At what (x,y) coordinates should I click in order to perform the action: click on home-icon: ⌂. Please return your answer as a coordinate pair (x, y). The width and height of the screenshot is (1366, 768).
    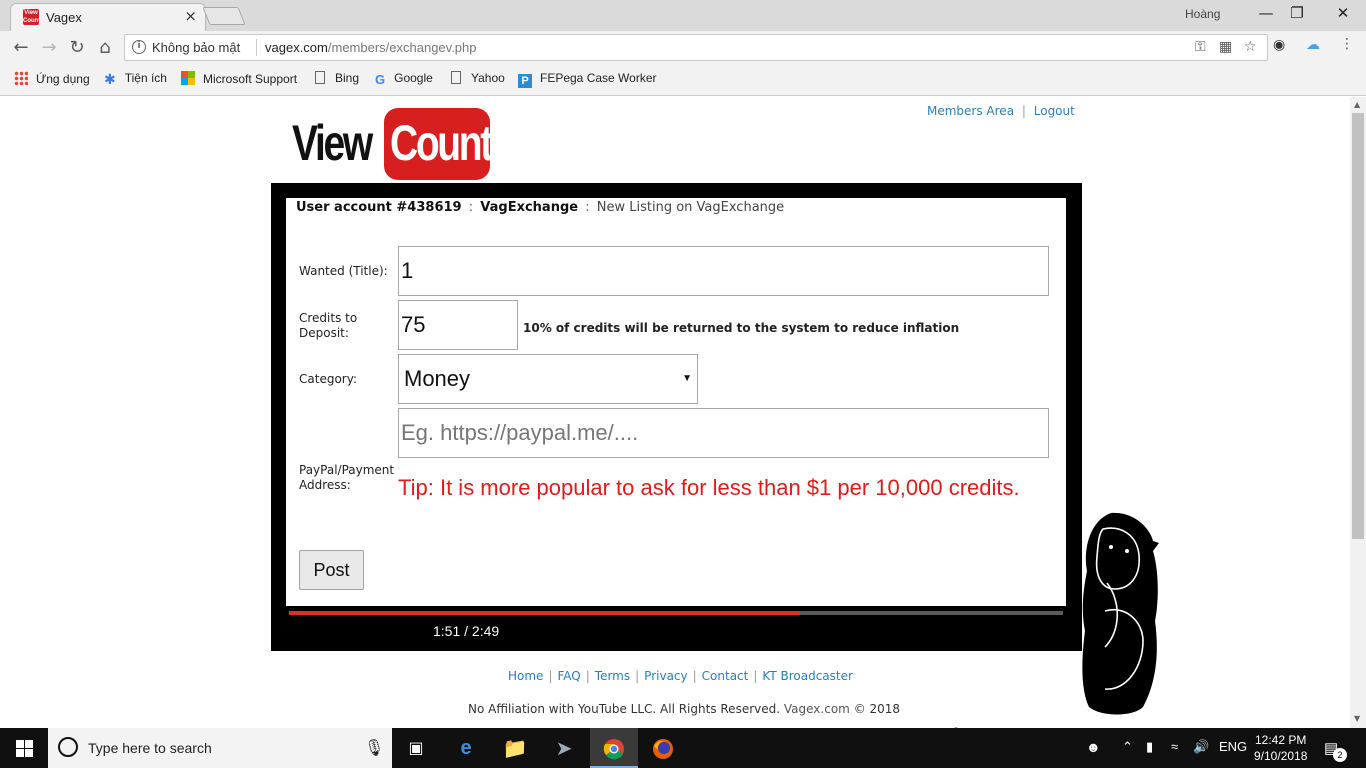
    Looking at the image, I should click on (105, 47).